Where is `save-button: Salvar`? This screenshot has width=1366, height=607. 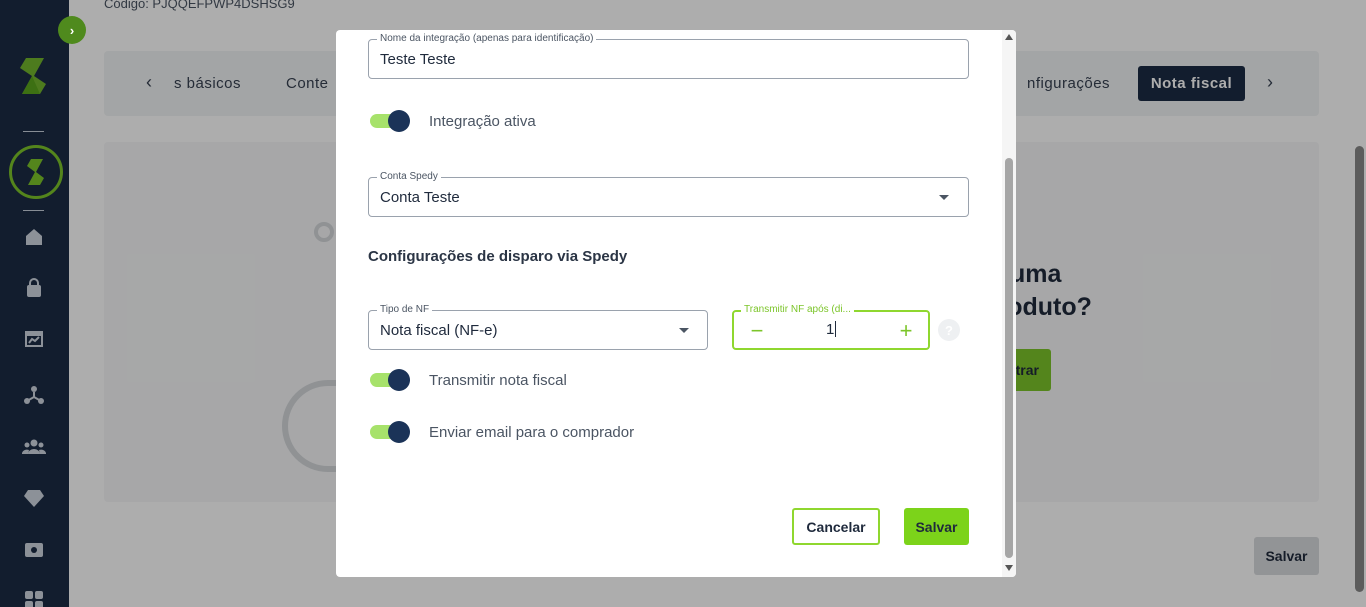 save-button: Salvar is located at coordinates (936, 526).